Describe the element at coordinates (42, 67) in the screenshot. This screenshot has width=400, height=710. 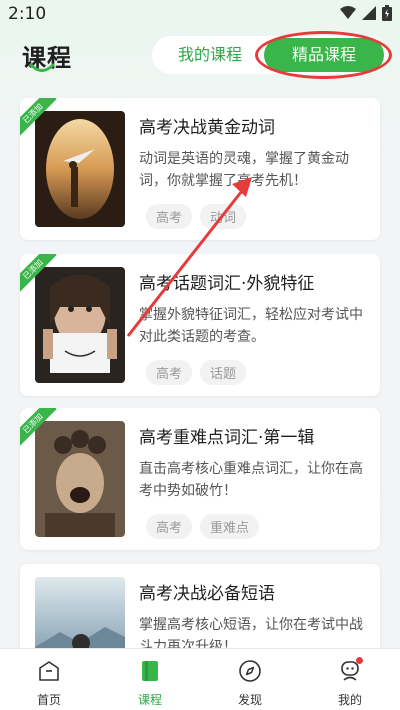
I see `smile-underline-icon` at that location.